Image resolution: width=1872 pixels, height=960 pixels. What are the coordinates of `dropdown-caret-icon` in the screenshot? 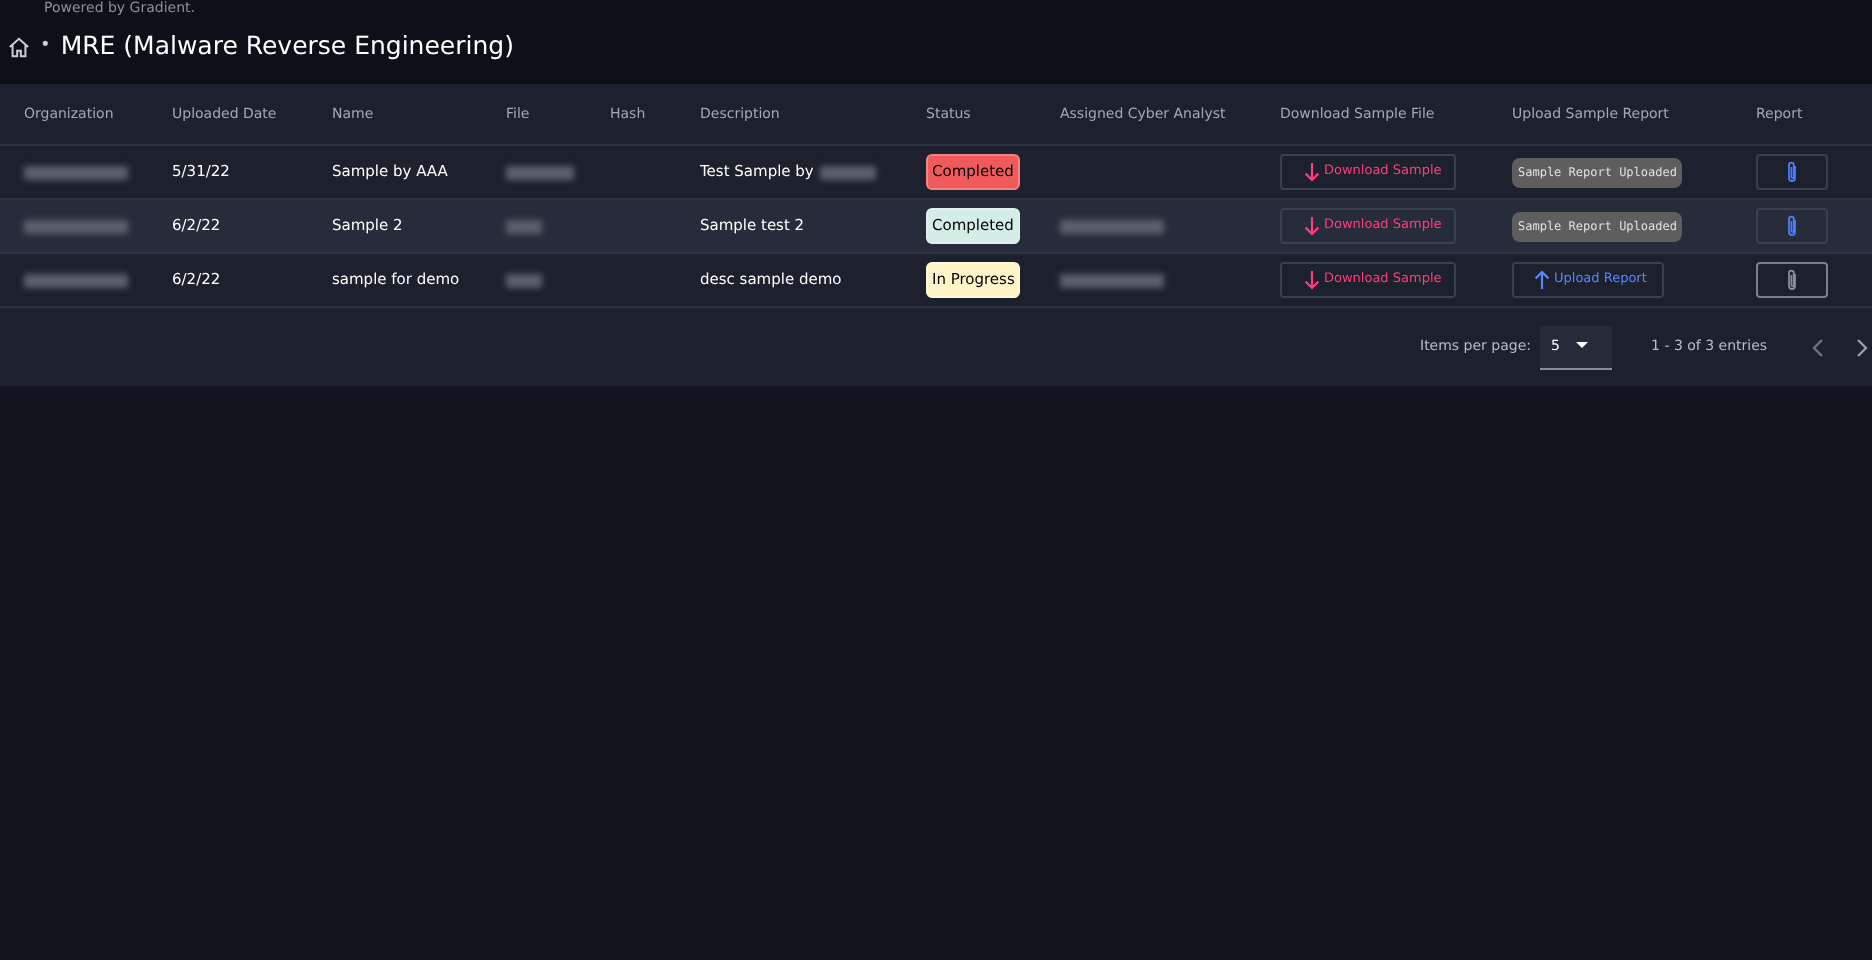 It's located at (1581, 346).